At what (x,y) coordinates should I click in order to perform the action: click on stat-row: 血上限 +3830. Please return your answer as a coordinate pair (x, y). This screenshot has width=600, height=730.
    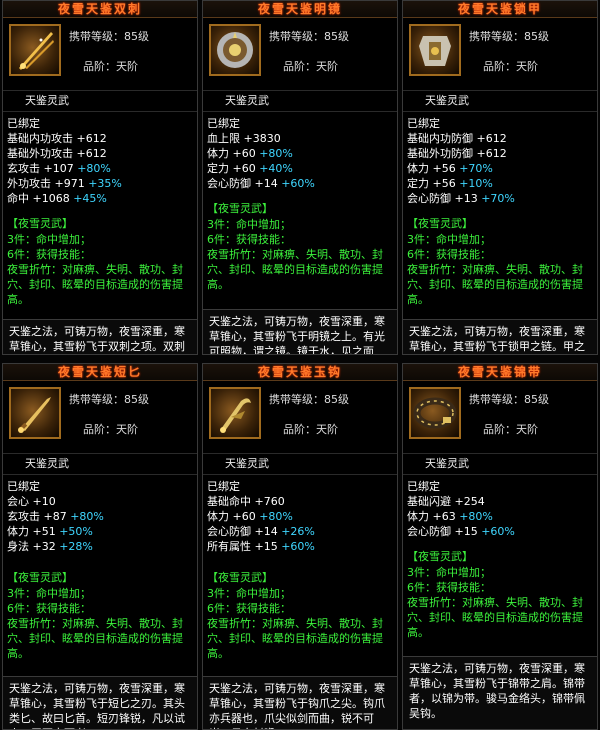
    Looking at the image, I should click on (300, 138).